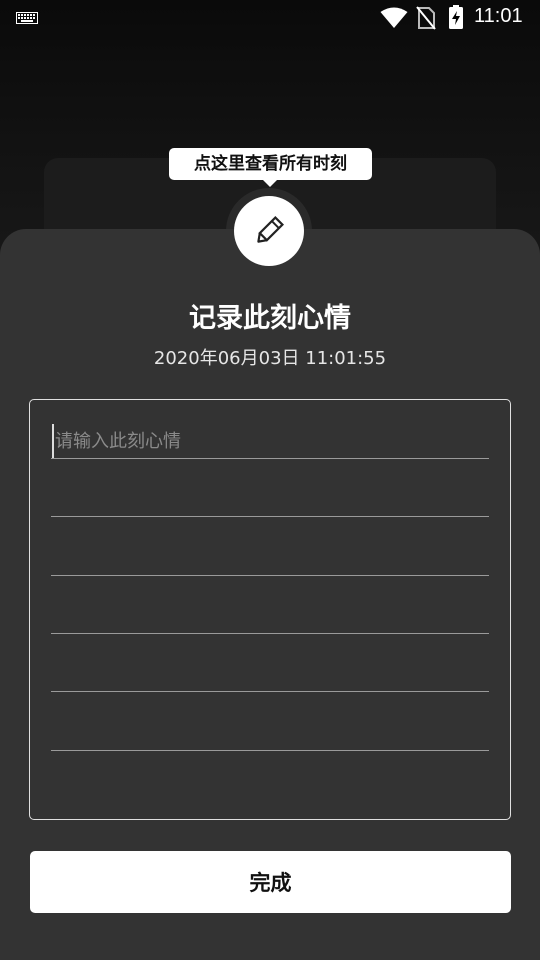 This screenshot has width=540, height=960. I want to click on no-sim-icon, so click(426, 18).